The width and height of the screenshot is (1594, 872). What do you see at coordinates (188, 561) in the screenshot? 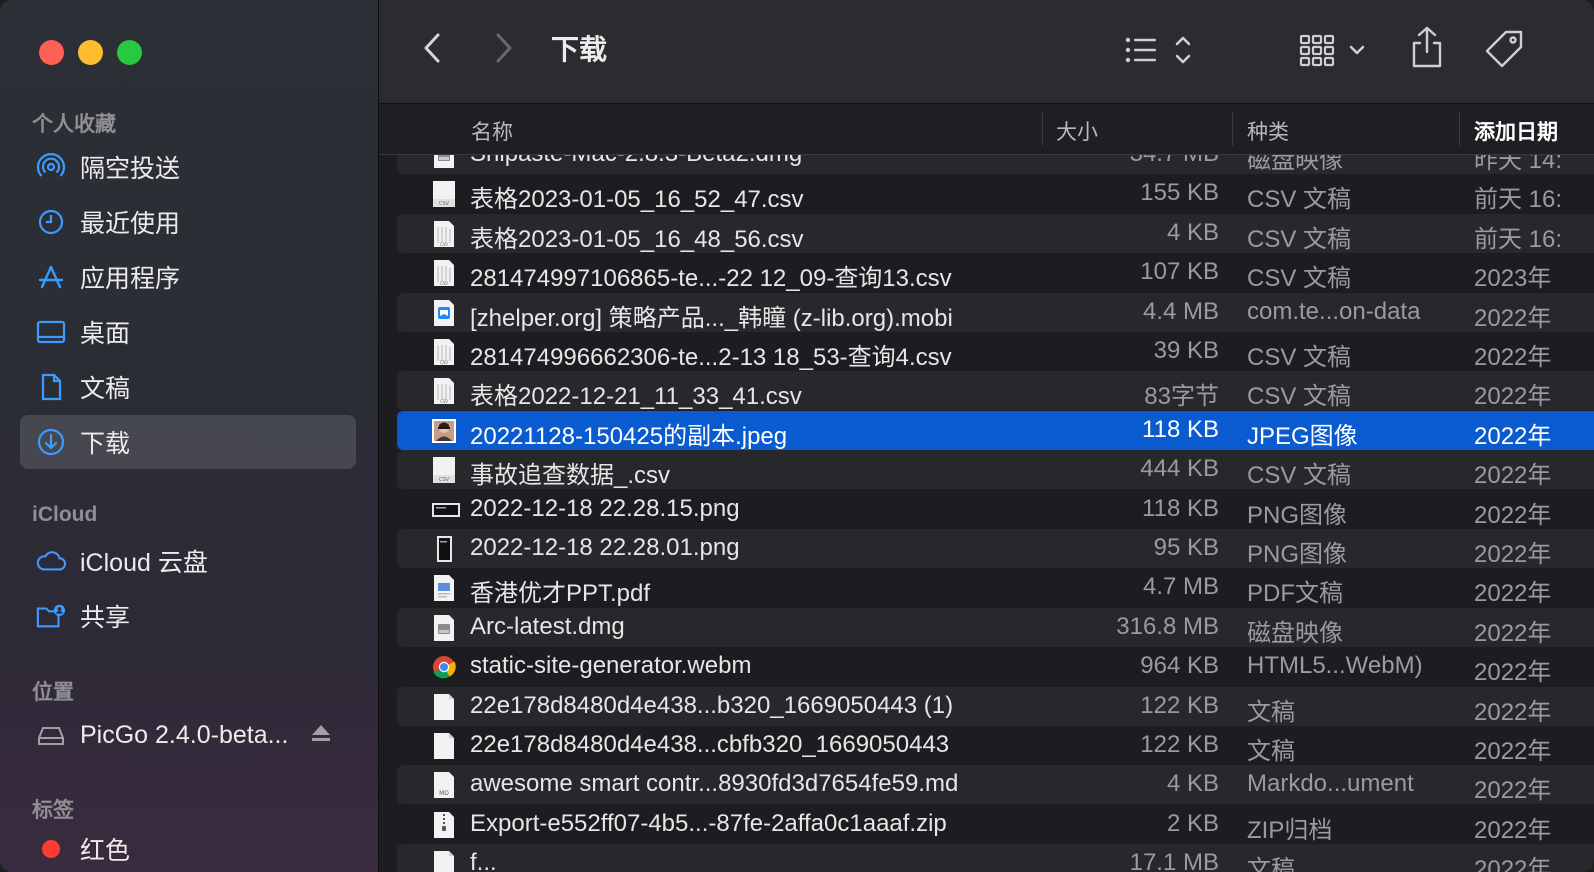
I see `sidebar-item-icloud-drive: iCloud 云盘` at bounding box center [188, 561].